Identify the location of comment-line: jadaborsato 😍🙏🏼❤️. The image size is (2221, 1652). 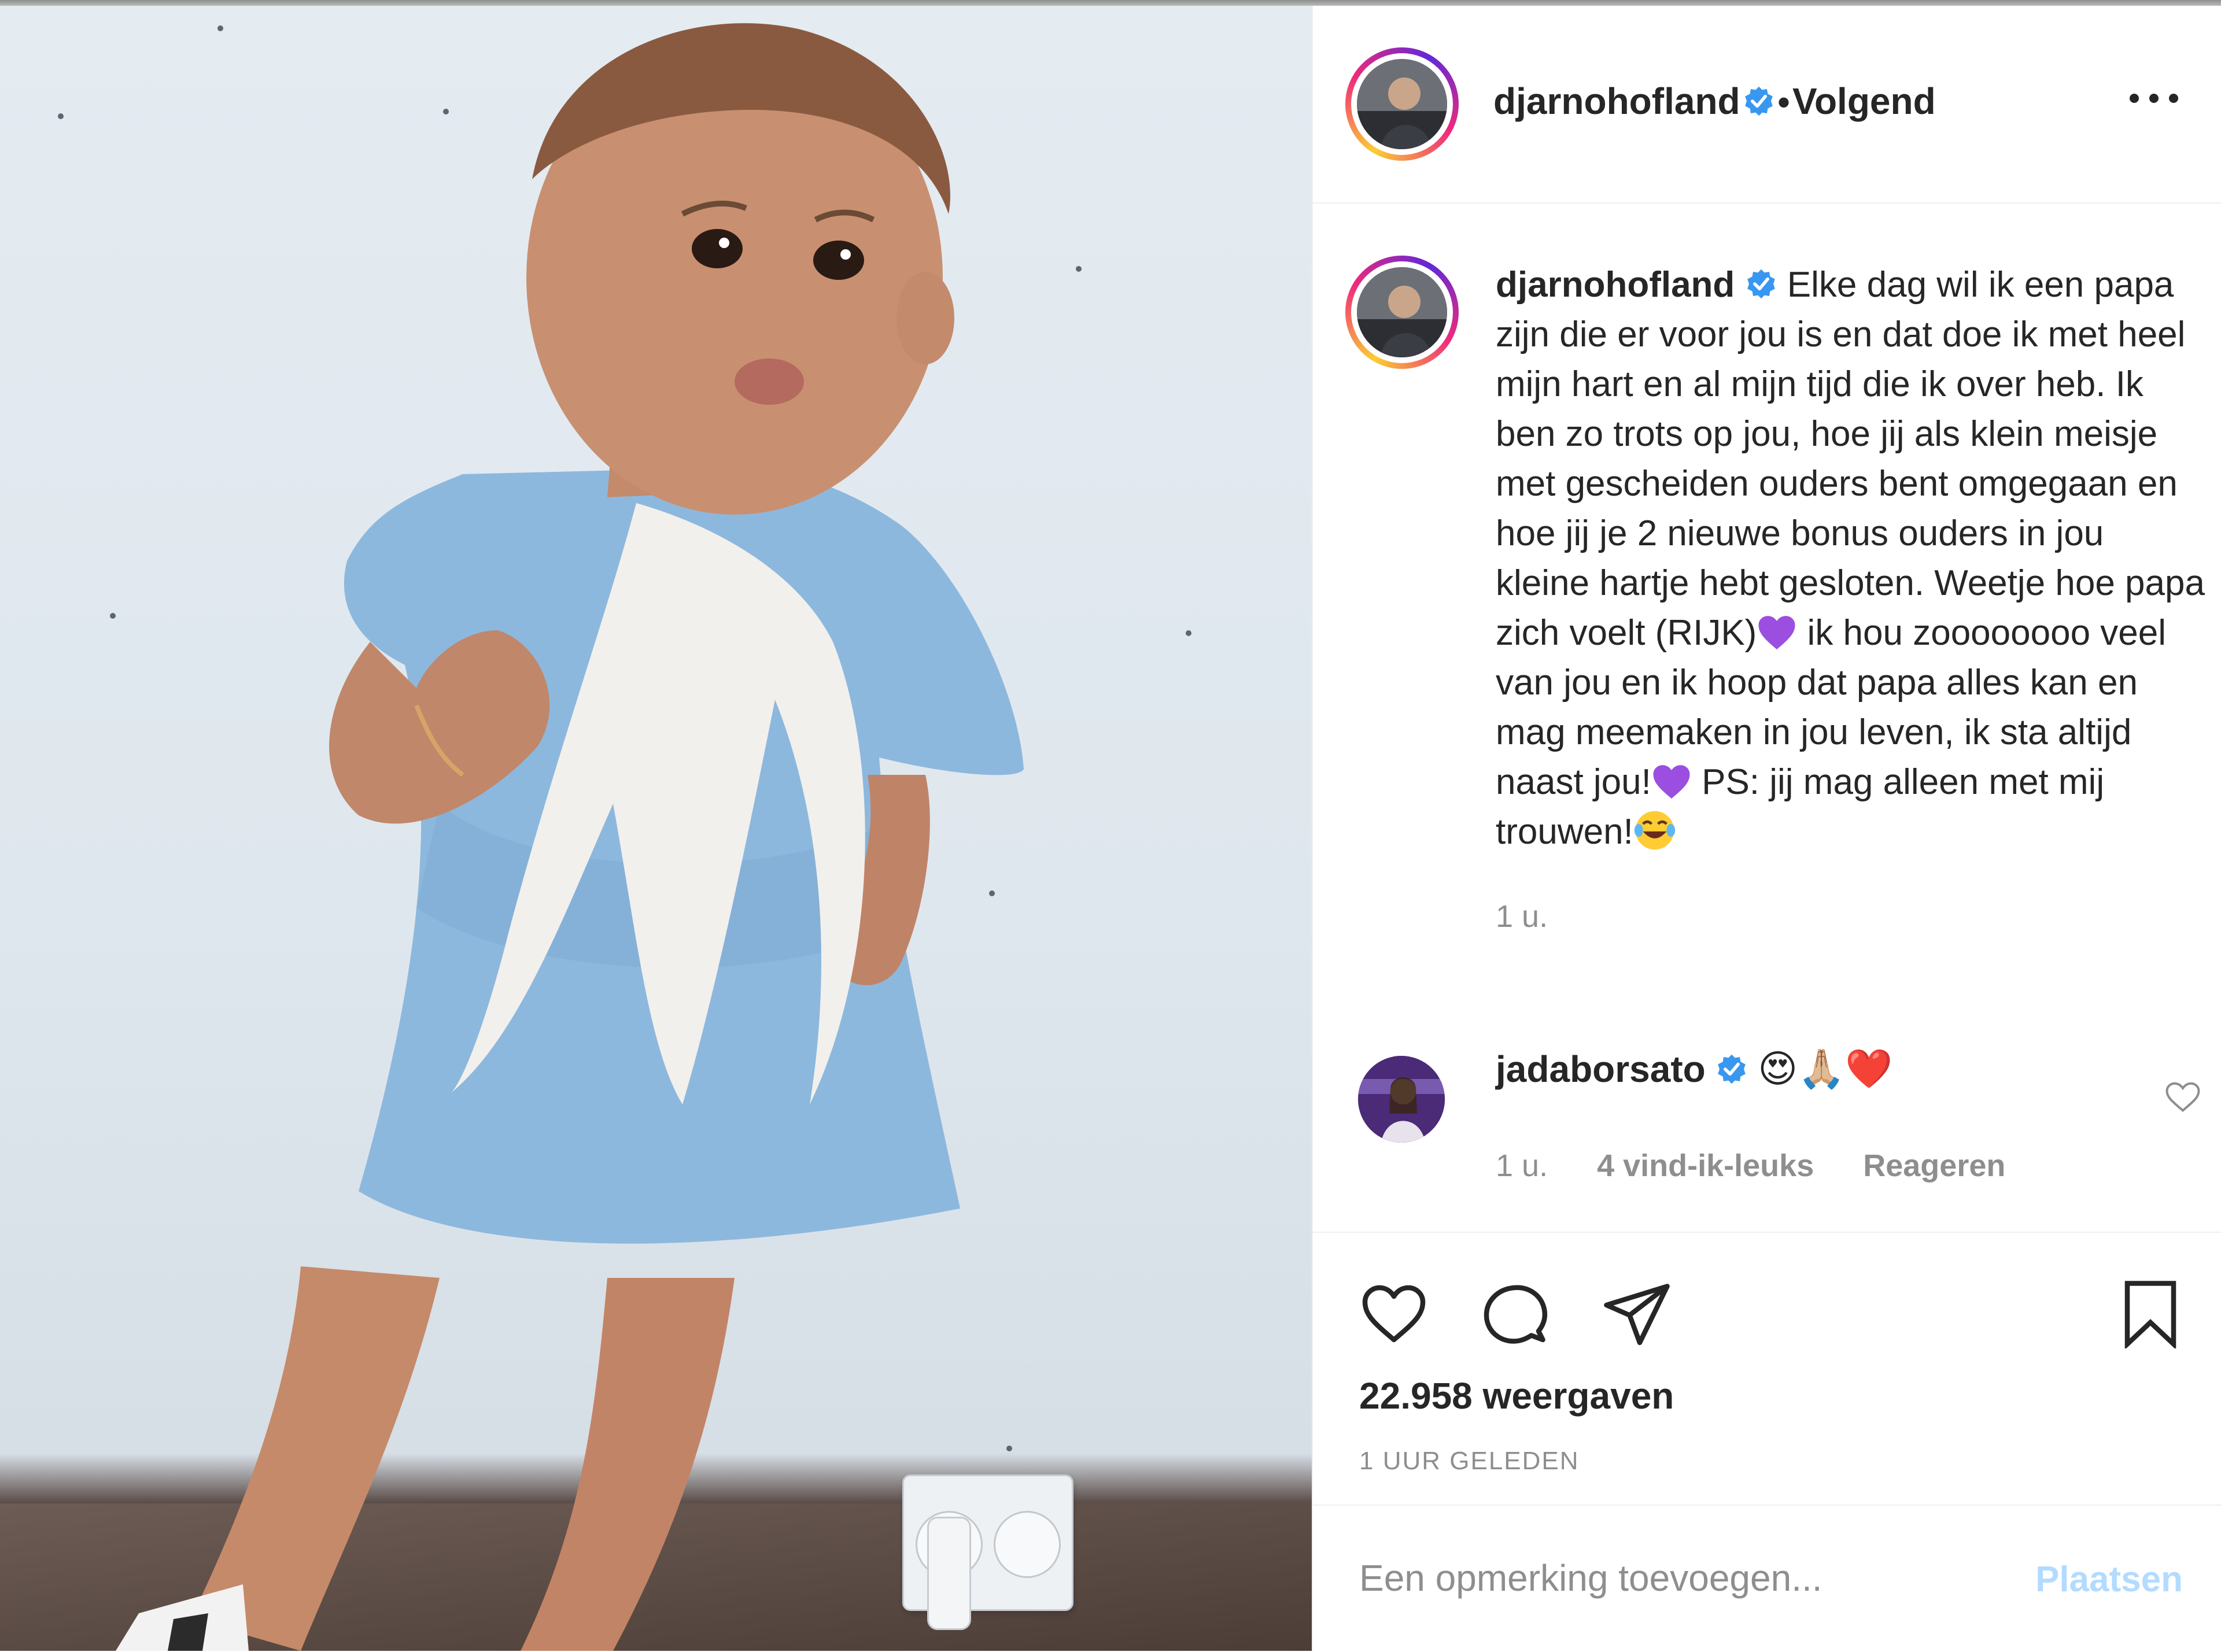
(1843, 1069).